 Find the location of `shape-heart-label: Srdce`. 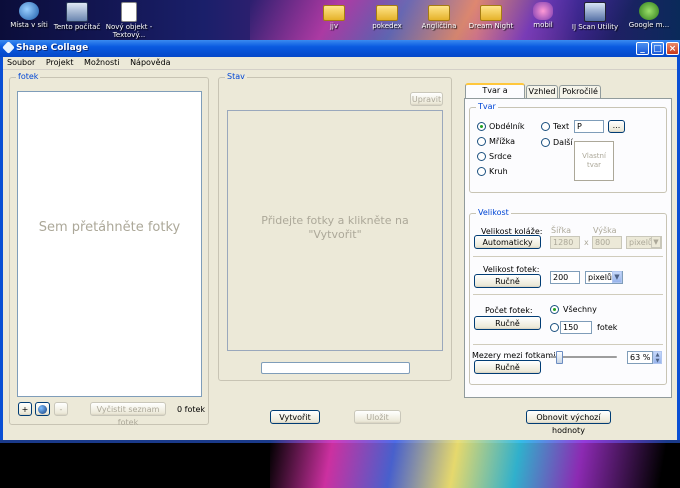

shape-heart-label: Srdce is located at coordinates (500, 156).